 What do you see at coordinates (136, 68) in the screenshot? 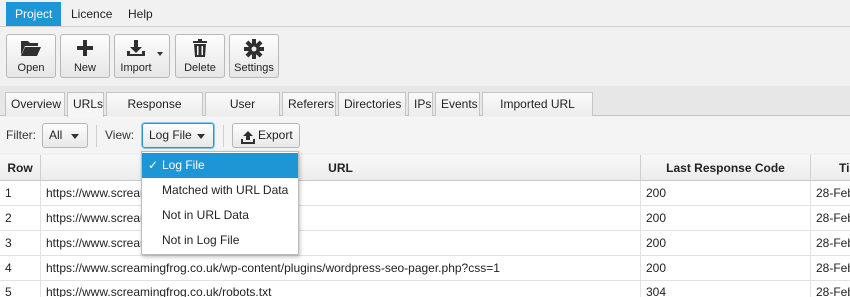
I see `import-label: Import` at bounding box center [136, 68].